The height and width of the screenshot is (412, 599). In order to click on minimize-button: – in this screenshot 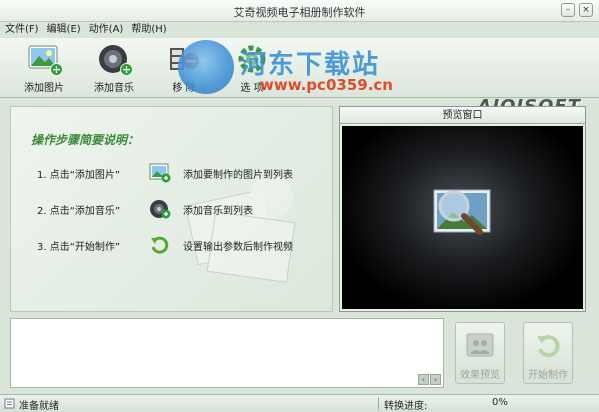, I will do `click(568, 10)`.